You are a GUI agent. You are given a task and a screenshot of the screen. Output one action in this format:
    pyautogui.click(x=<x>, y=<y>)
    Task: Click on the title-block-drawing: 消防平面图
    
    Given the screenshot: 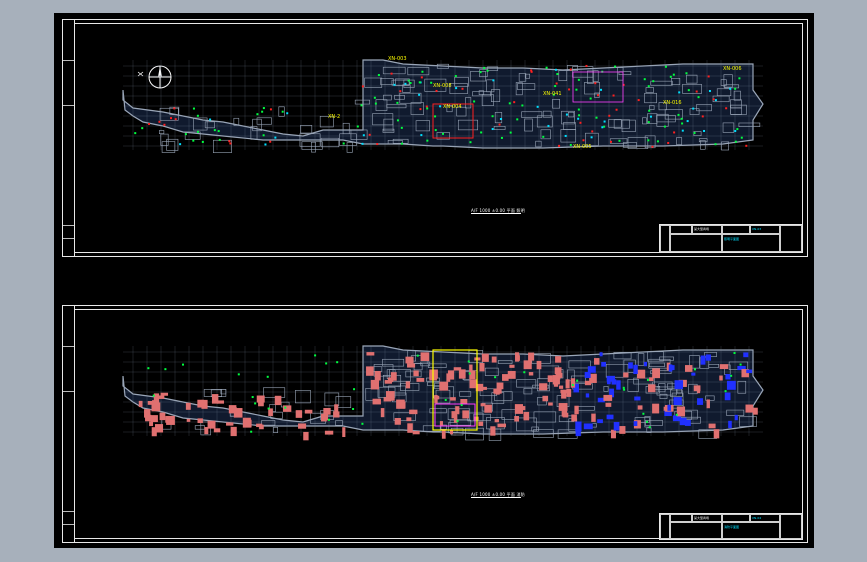 What is the action you would take?
    pyautogui.click(x=732, y=527)
    